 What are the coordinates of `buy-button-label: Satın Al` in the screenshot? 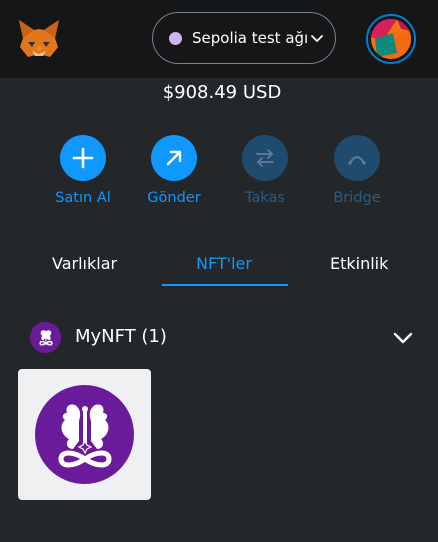 It's located at (83, 198).